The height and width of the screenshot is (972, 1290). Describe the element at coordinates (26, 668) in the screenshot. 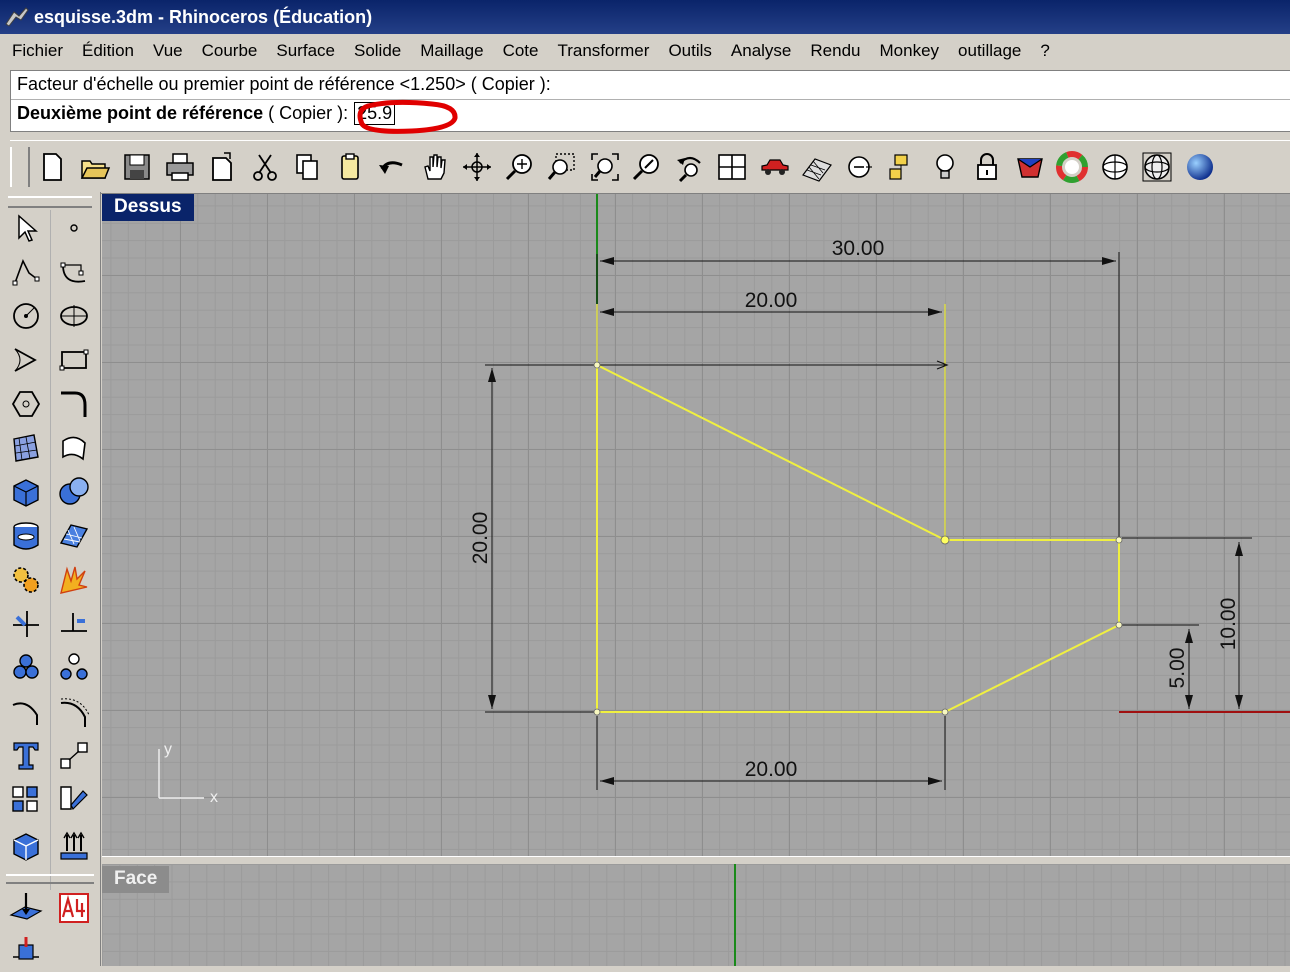

I see `group-icon` at that location.